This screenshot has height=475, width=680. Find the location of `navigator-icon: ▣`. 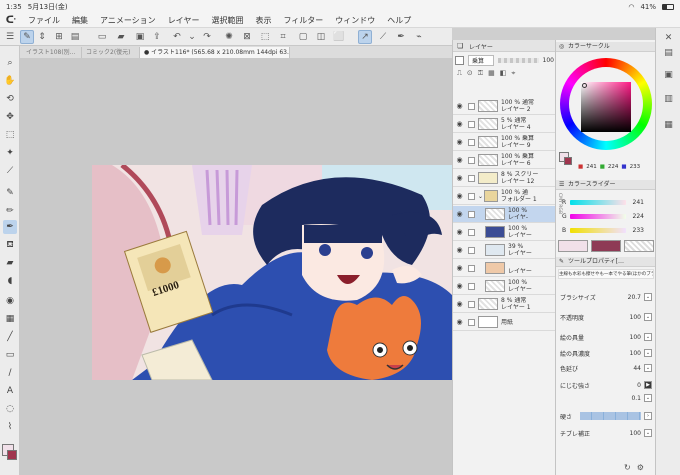

navigator-icon: ▣ is located at coordinates (668, 74).